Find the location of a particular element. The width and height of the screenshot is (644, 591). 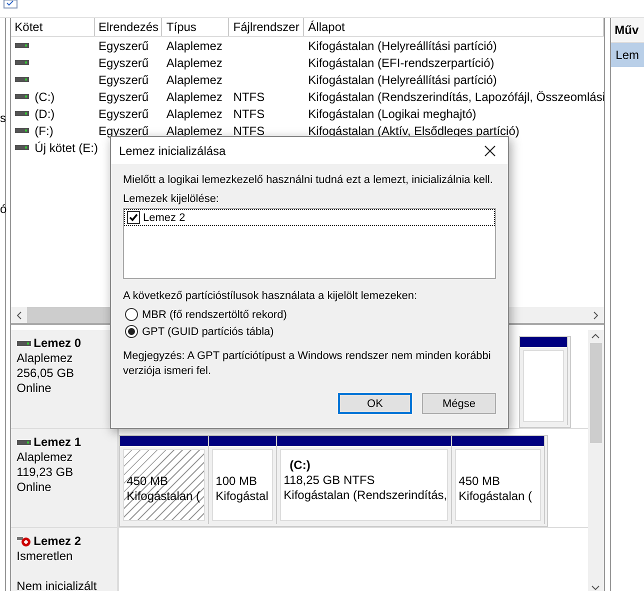

error-icon is located at coordinates (23, 541).